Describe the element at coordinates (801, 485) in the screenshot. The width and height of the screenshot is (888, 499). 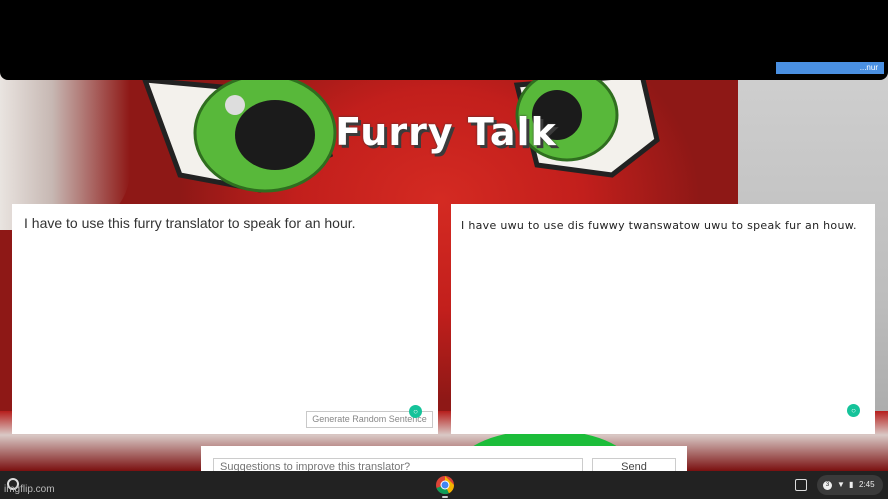
I see `screen-capture-icon` at that location.